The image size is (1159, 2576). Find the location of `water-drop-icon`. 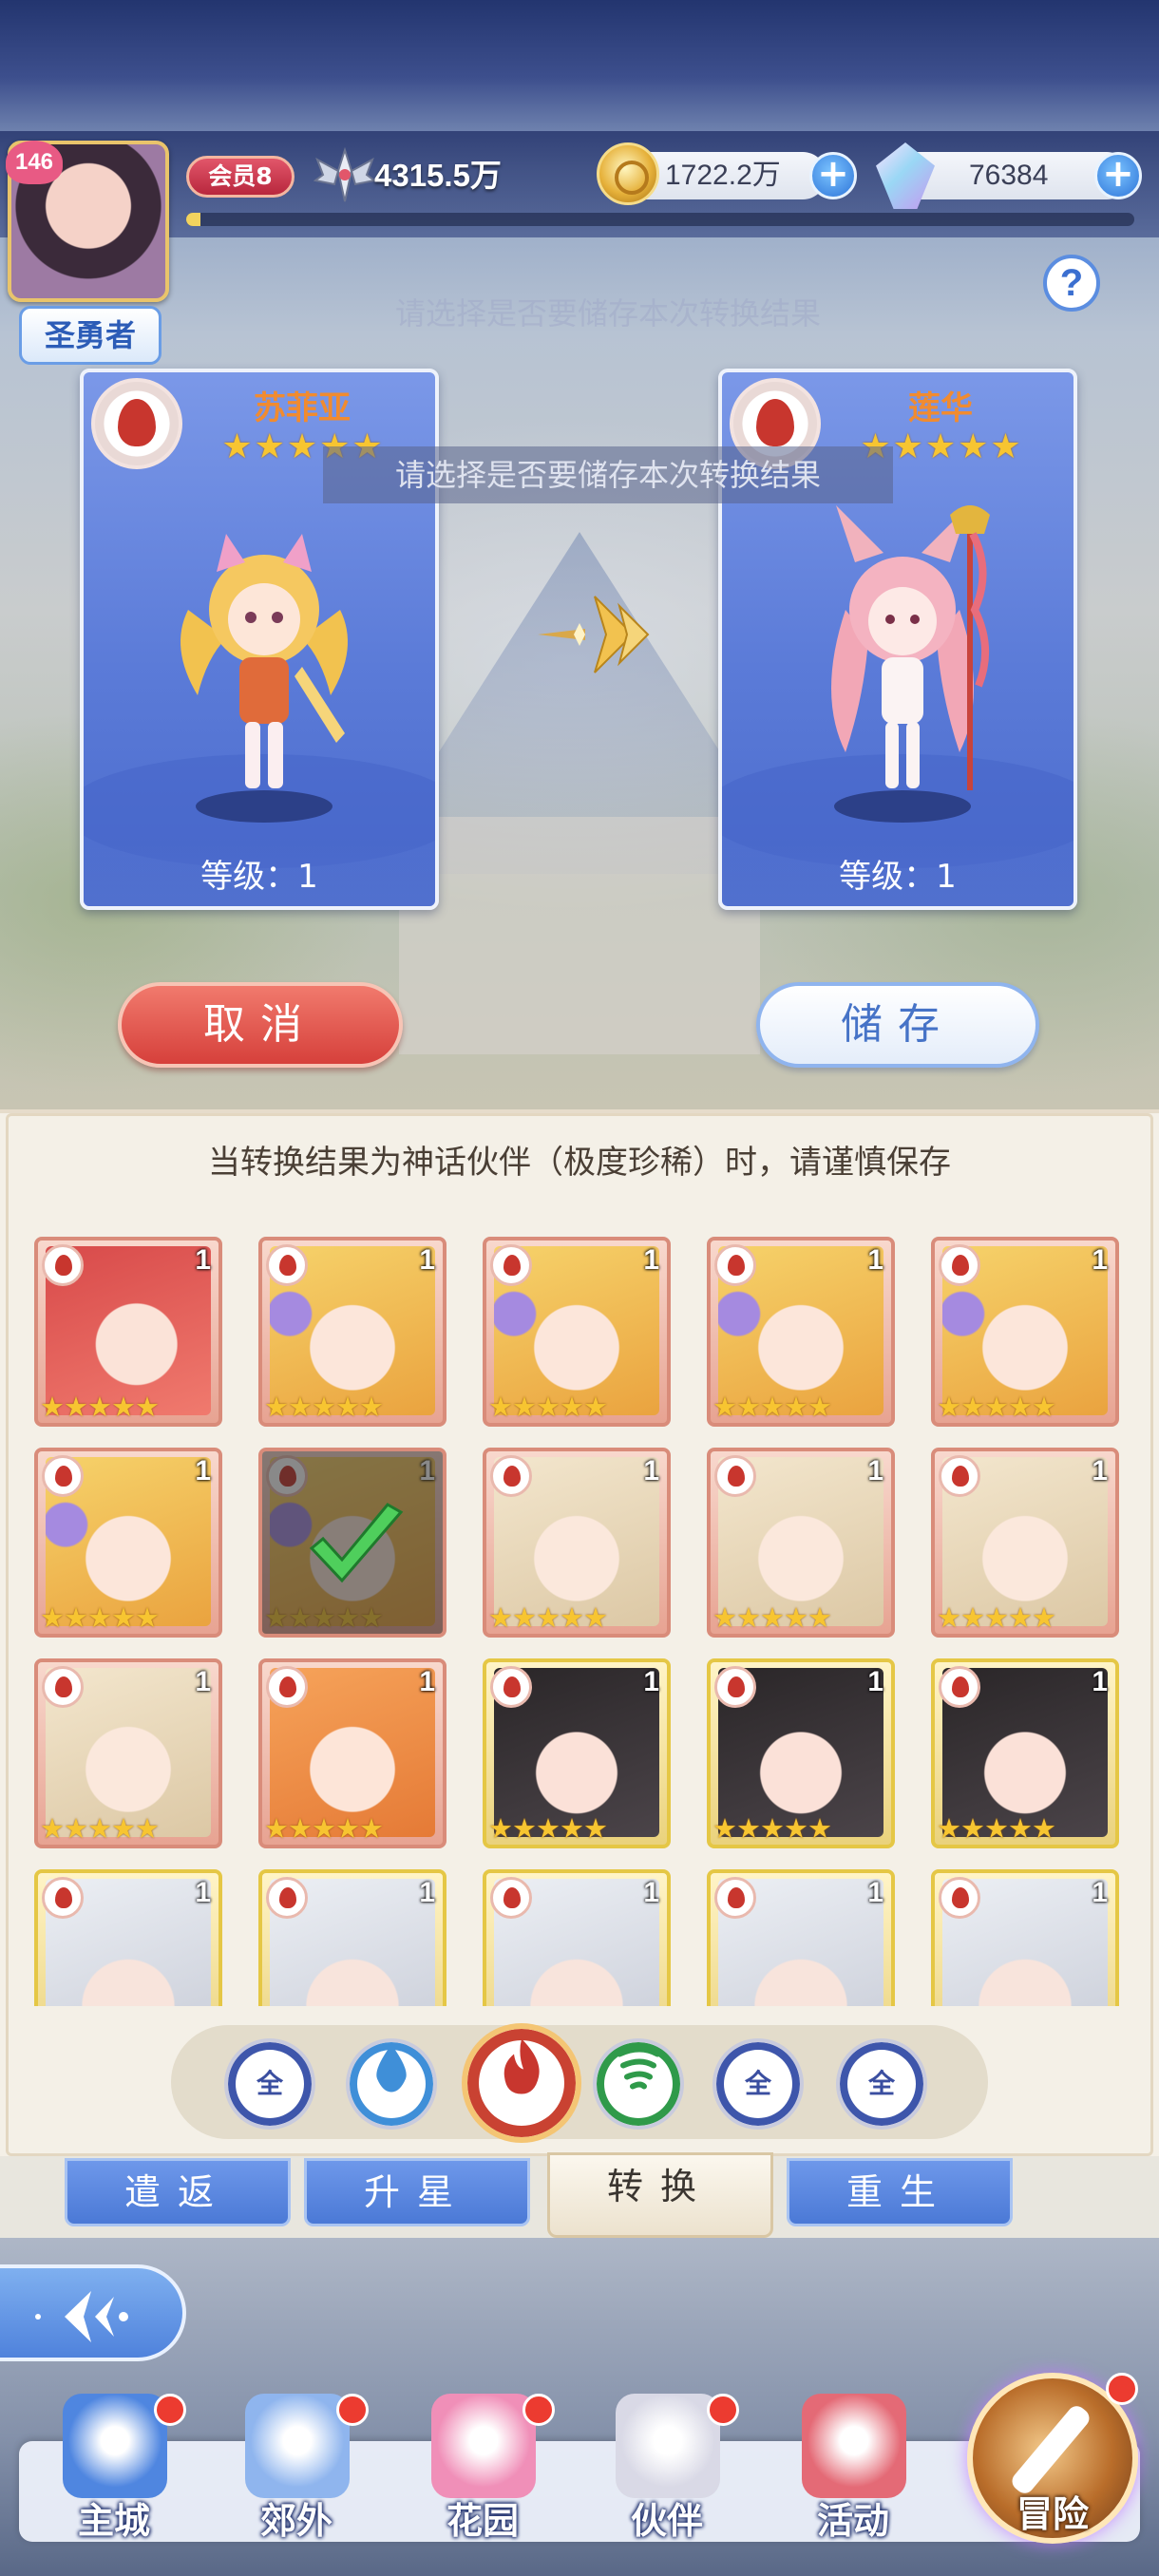

water-drop-icon is located at coordinates (391, 2084).